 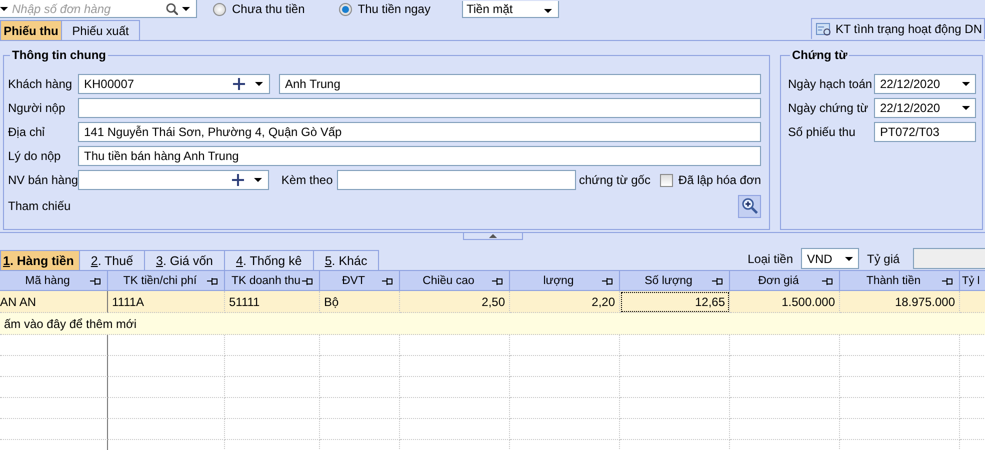 I want to click on reason-field: Thu tiền bán hàng Anh Trung, so click(x=419, y=156).